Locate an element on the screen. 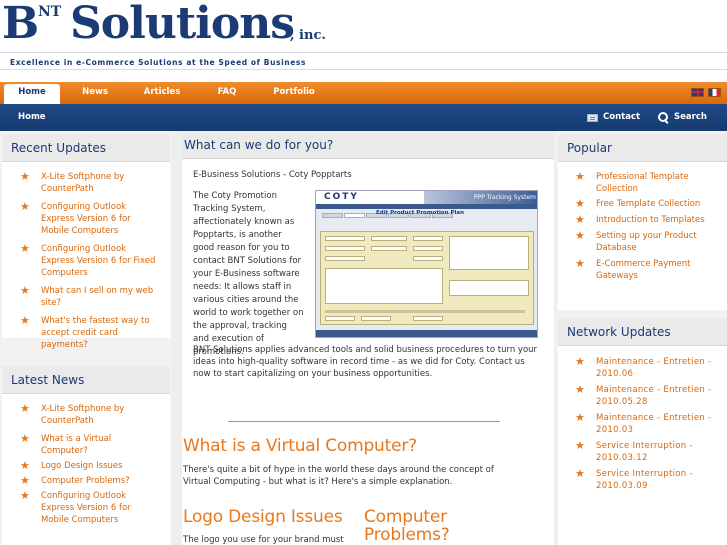  list-item-label: Setting up your Product Database is located at coordinates (646, 242).